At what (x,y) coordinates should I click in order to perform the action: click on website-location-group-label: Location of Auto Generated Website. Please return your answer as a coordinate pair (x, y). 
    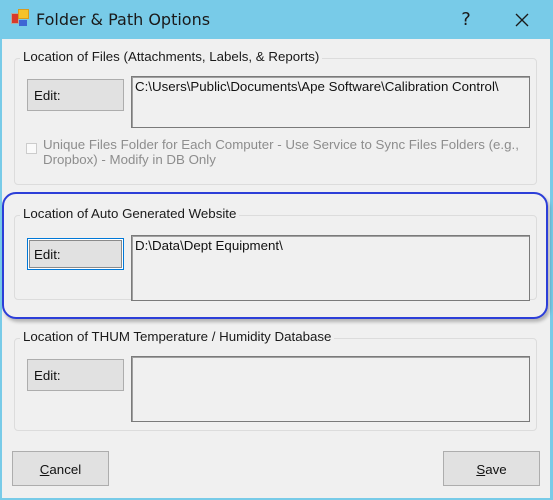
    Looking at the image, I should click on (130, 213).